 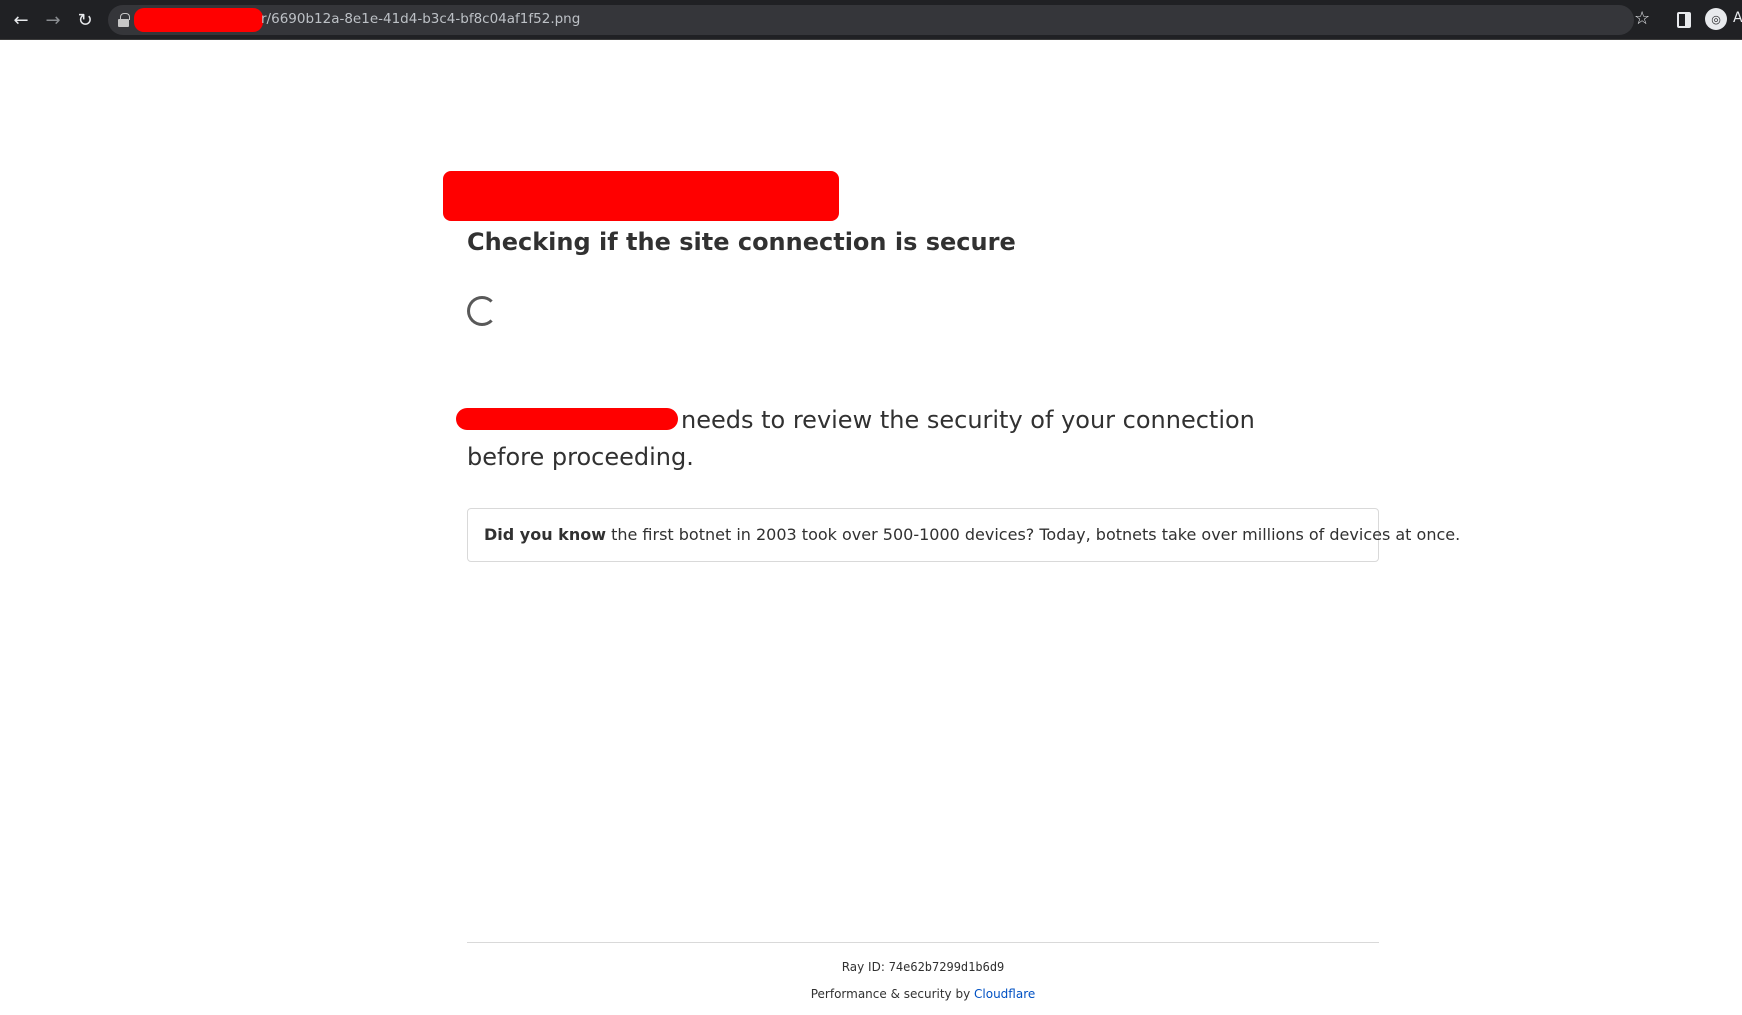 I want to click on performance-credit: Performance & security by Cloudflare, so click(x=871, y=994).